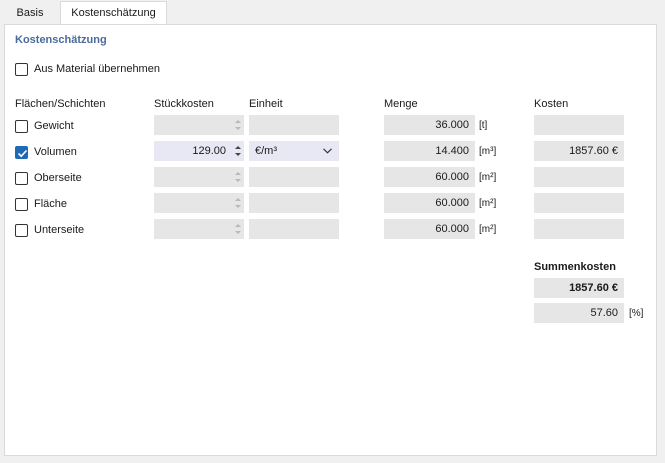  Describe the element at coordinates (60, 104) in the screenshot. I see `header-layers: Flächen/Schichten` at that location.